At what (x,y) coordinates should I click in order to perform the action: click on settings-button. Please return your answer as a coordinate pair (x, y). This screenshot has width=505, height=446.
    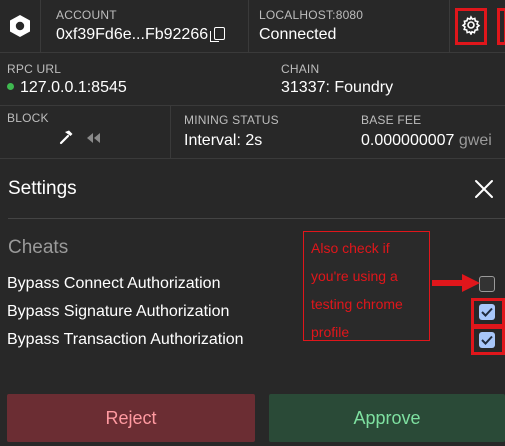
    Looking at the image, I should click on (471, 25).